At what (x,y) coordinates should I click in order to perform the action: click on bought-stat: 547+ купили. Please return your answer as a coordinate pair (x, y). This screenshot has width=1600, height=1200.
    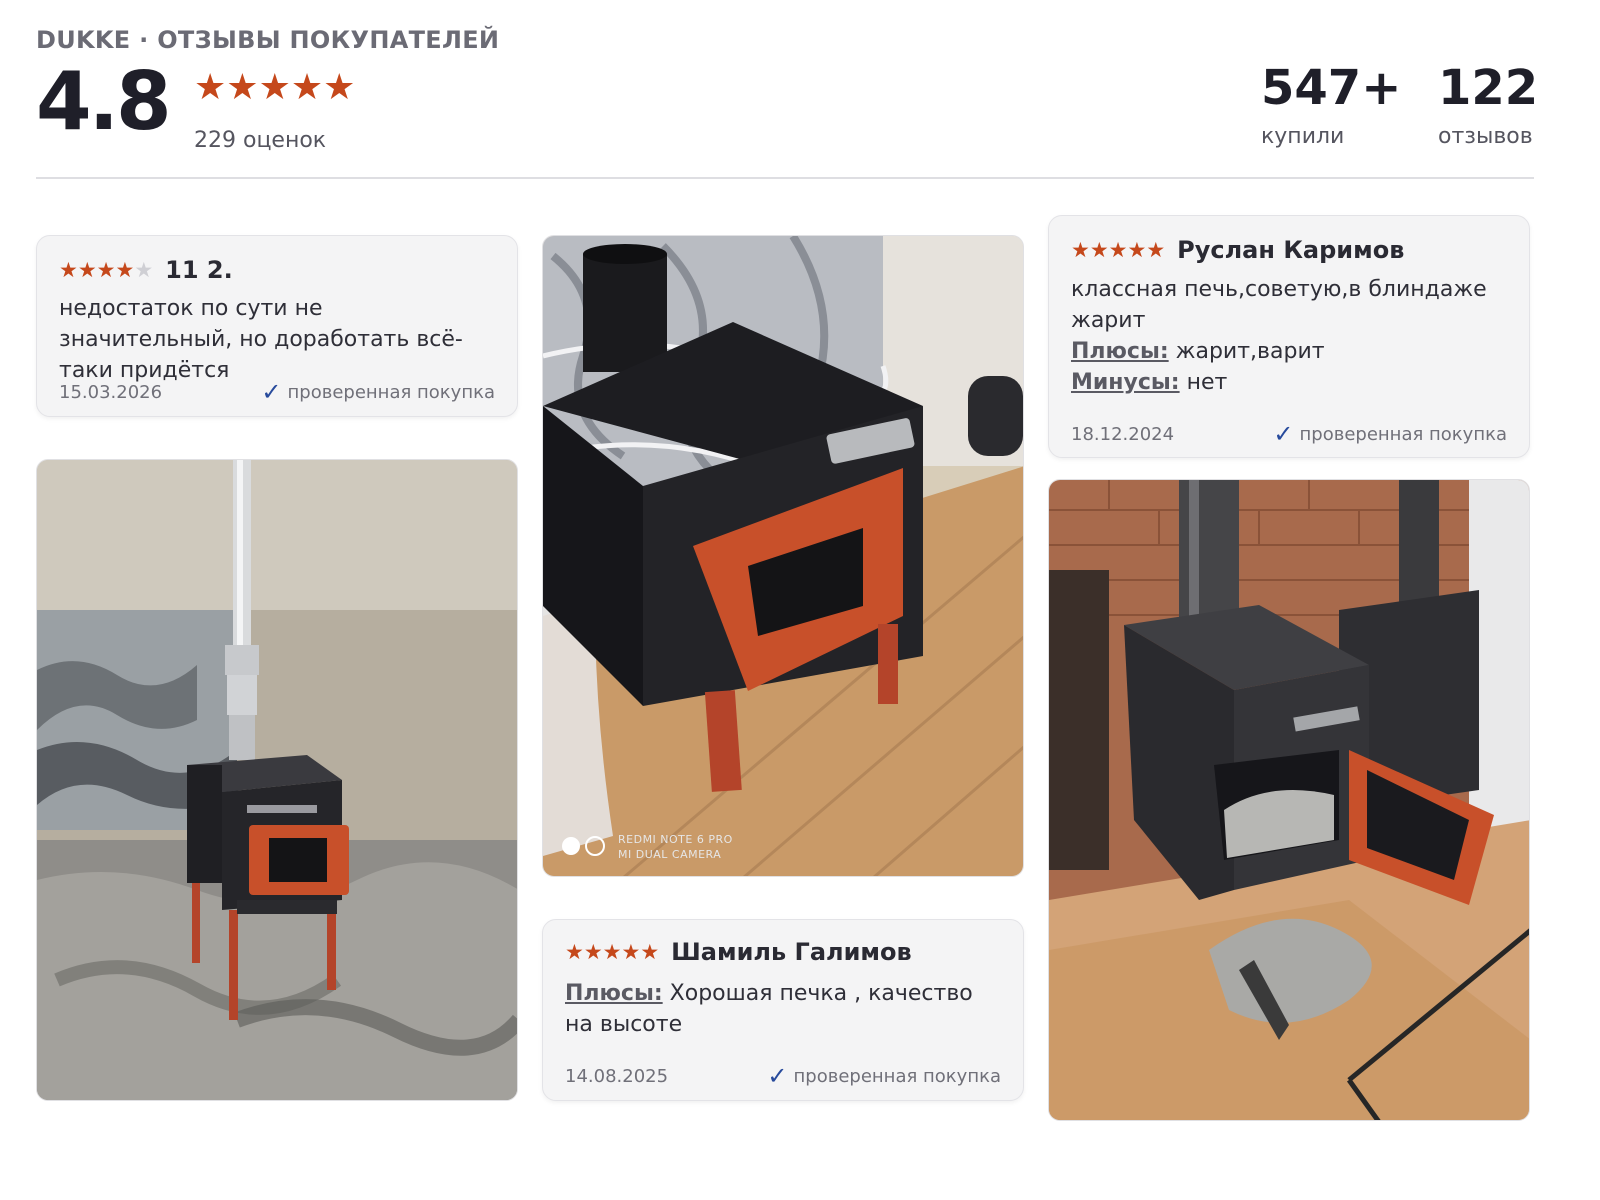
    Looking at the image, I should click on (1331, 106).